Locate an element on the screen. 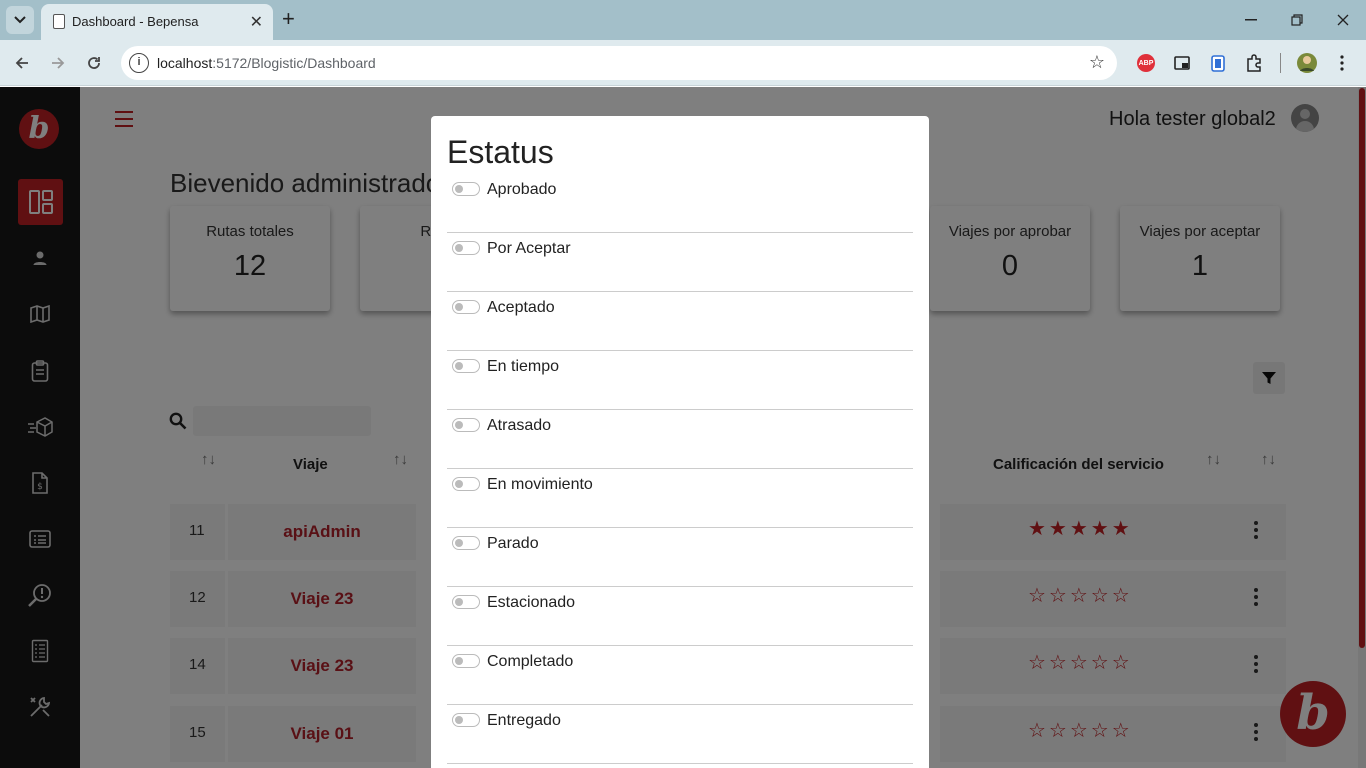 This screenshot has width=1366, height=768. status-option-label: Estacionado is located at coordinates (531, 602).